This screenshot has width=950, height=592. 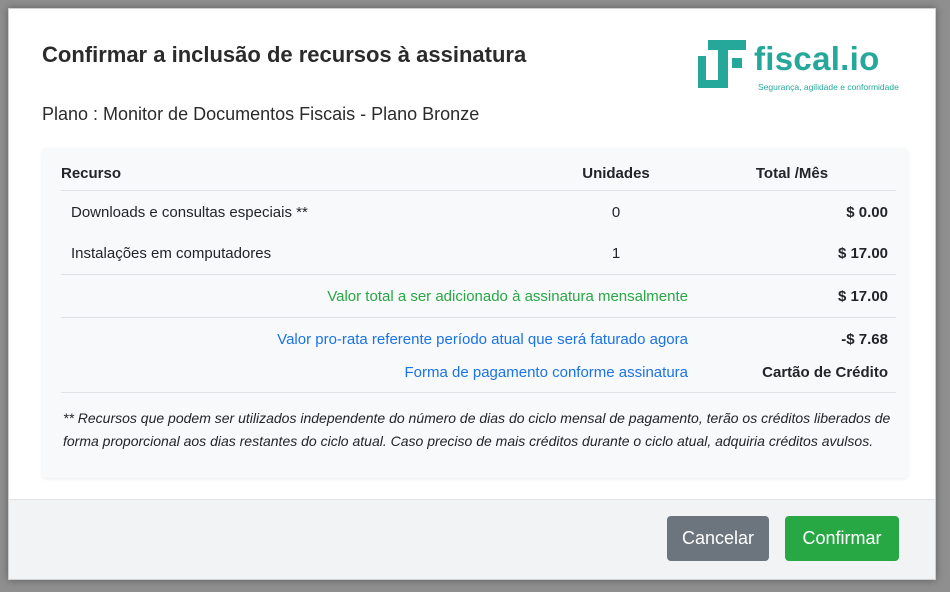 I want to click on rows-divider, so click(x=478, y=274).